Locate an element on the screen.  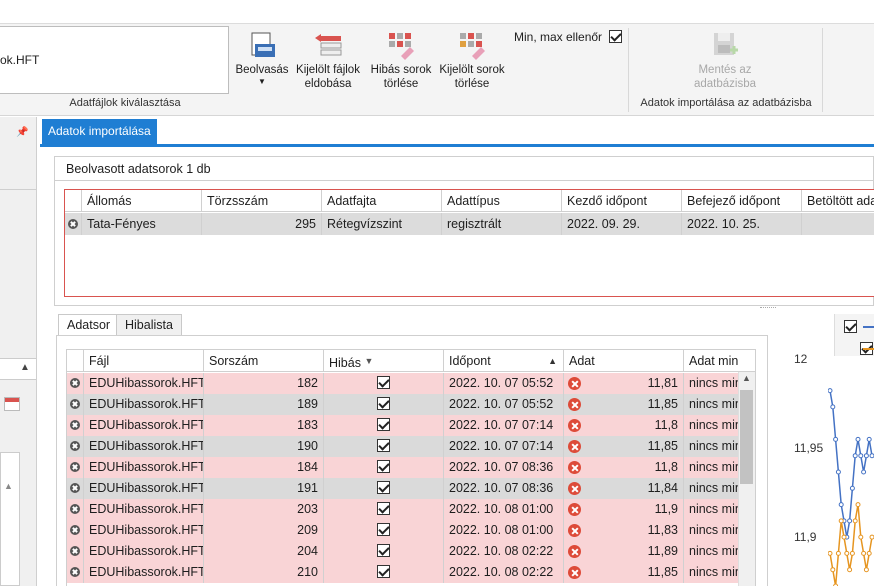
tab-data-import: Adatok importálása is located at coordinates (99, 131).